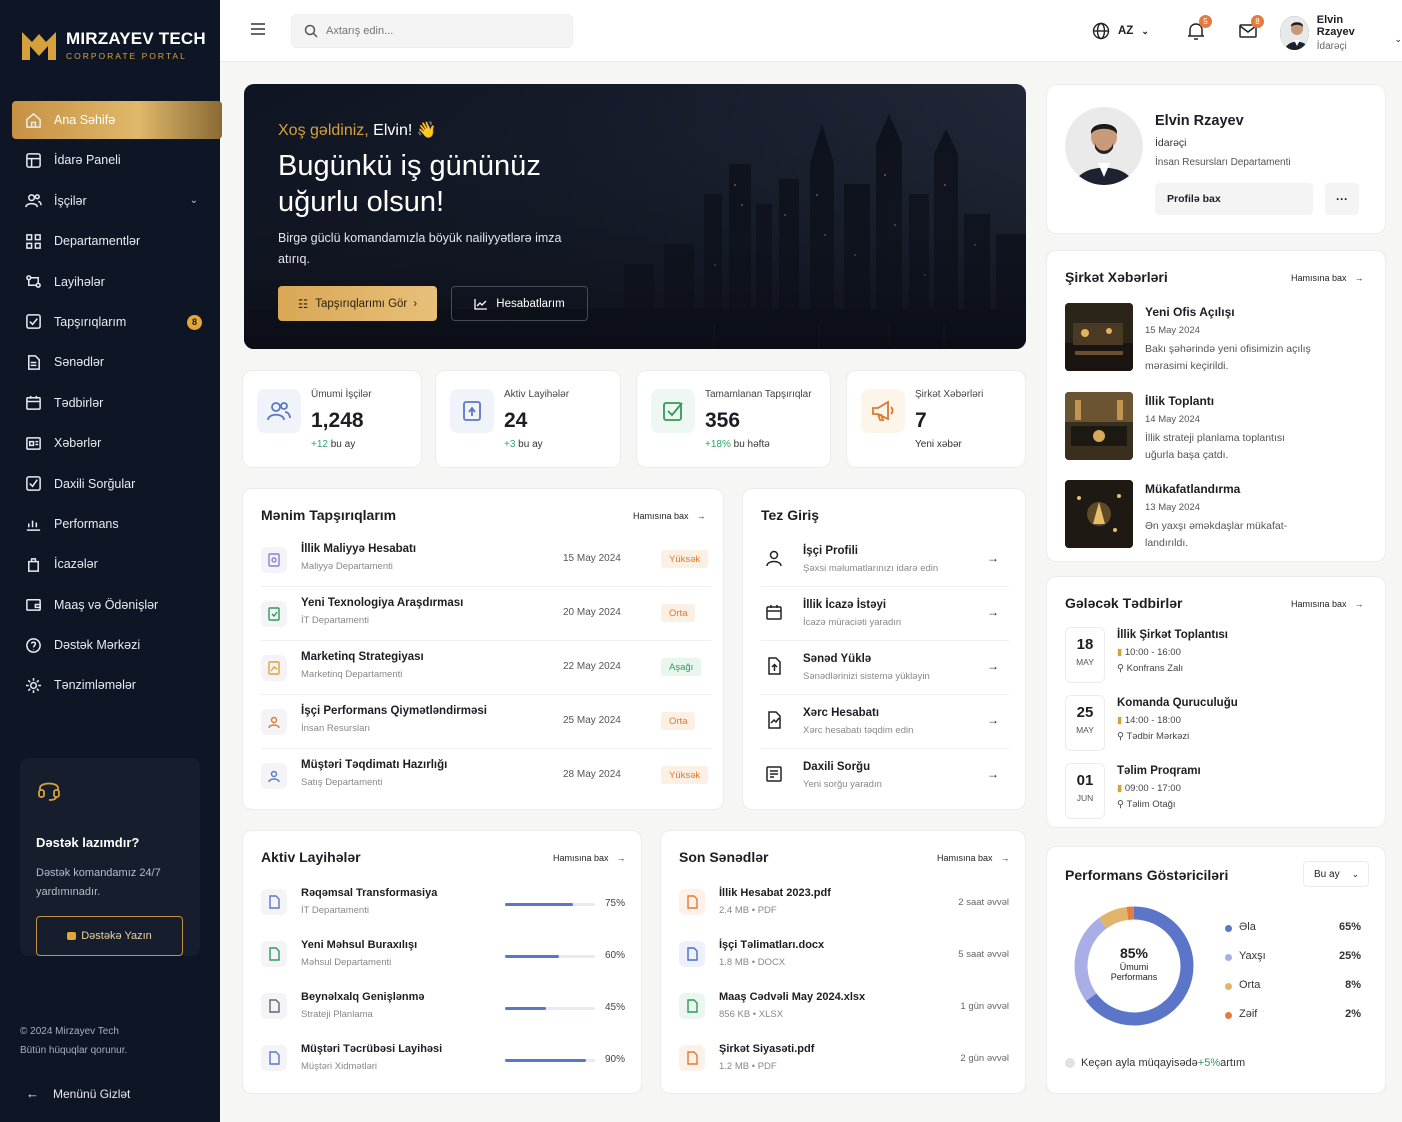 The image size is (1402, 1122). Describe the element at coordinates (78, 1093) in the screenshot. I see `hide-menu-button: ← Menünü Gizlət` at that location.